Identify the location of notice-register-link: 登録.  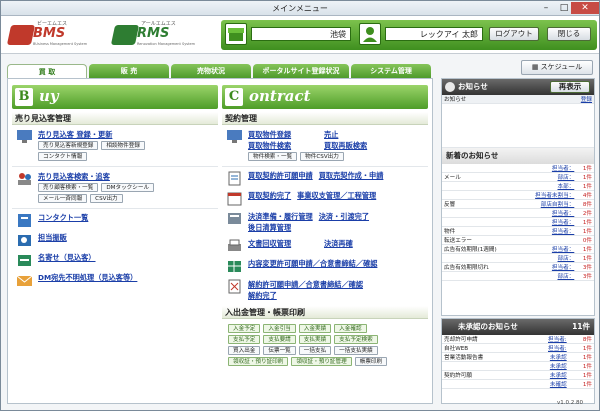
(566, 100).